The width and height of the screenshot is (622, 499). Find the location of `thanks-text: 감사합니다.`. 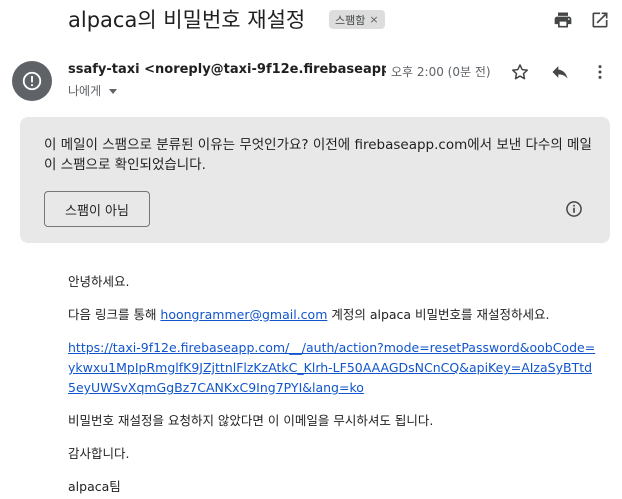

thanks-text: 감사합니다. is located at coordinates (99, 453).